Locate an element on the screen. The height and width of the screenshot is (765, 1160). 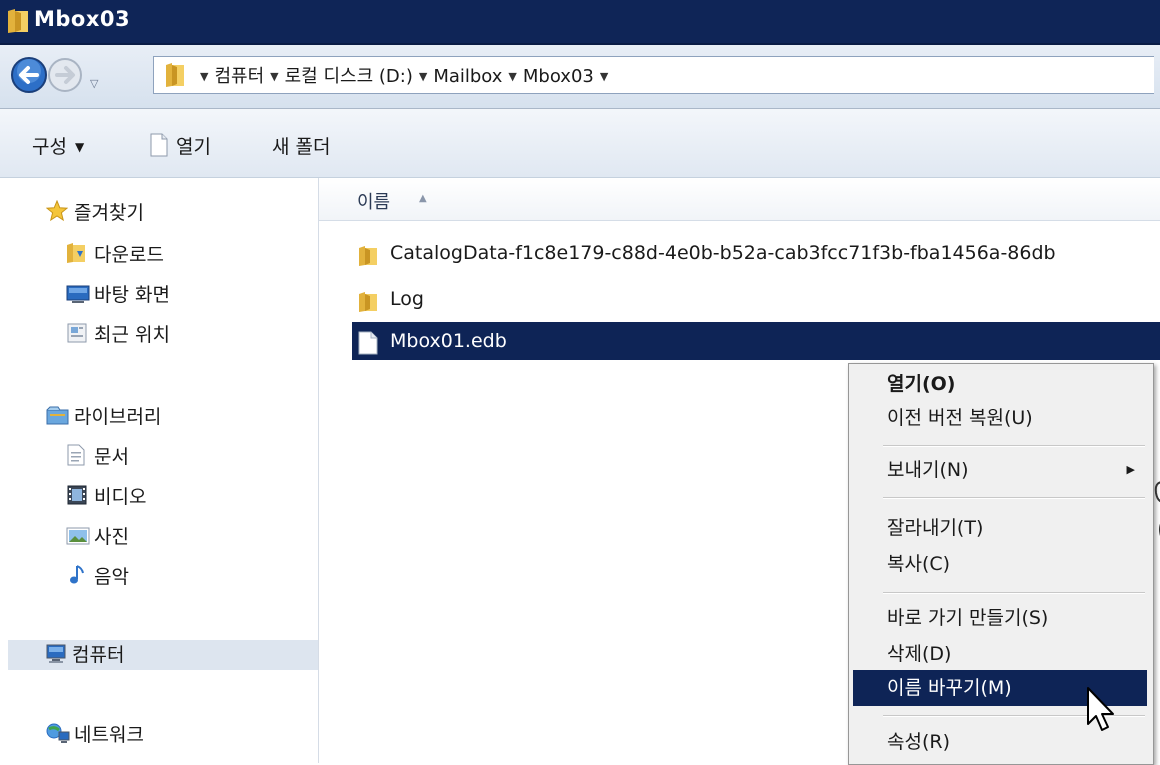
new-folder-button: 새 폴더 is located at coordinates (301, 145).